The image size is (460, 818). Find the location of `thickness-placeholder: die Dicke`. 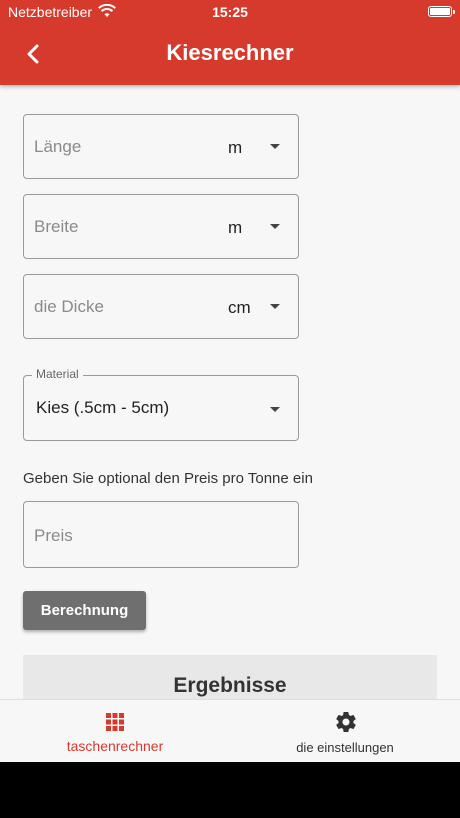

thickness-placeholder: die Dicke is located at coordinates (69, 306).